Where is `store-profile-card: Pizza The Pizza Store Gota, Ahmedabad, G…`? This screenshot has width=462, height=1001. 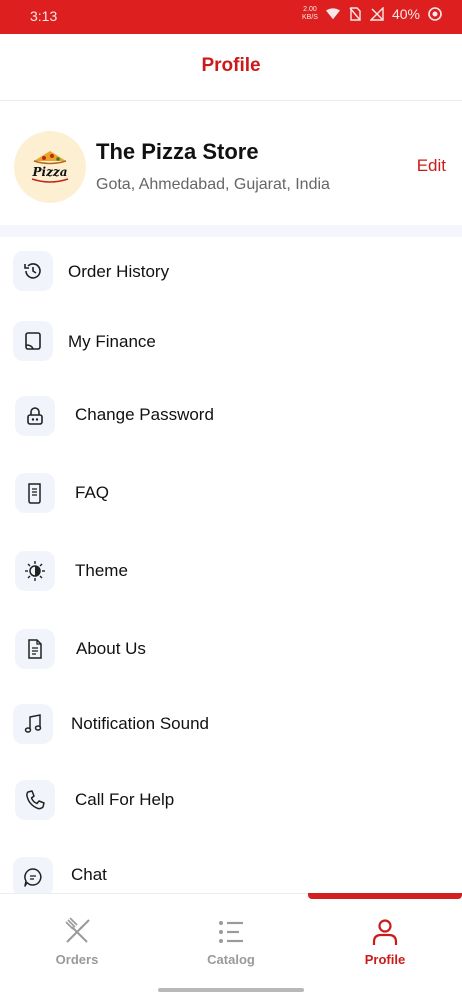 store-profile-card: Pizza The Pizza Store Gota, Ahmedabad, G… is located at coordinates (231, 163).